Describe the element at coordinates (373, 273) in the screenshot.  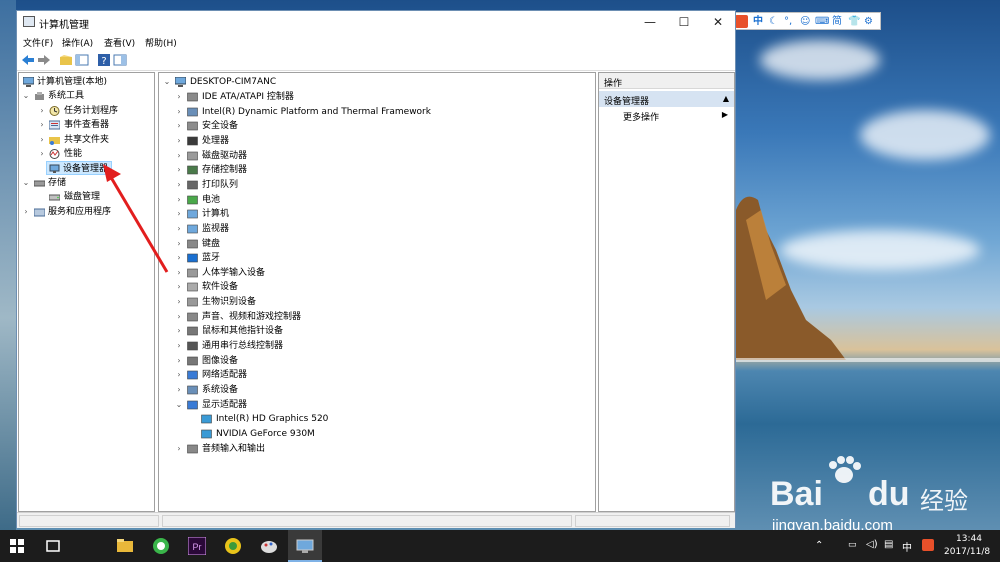
I see `device-category-row: › 人体学输入设备` at that location.